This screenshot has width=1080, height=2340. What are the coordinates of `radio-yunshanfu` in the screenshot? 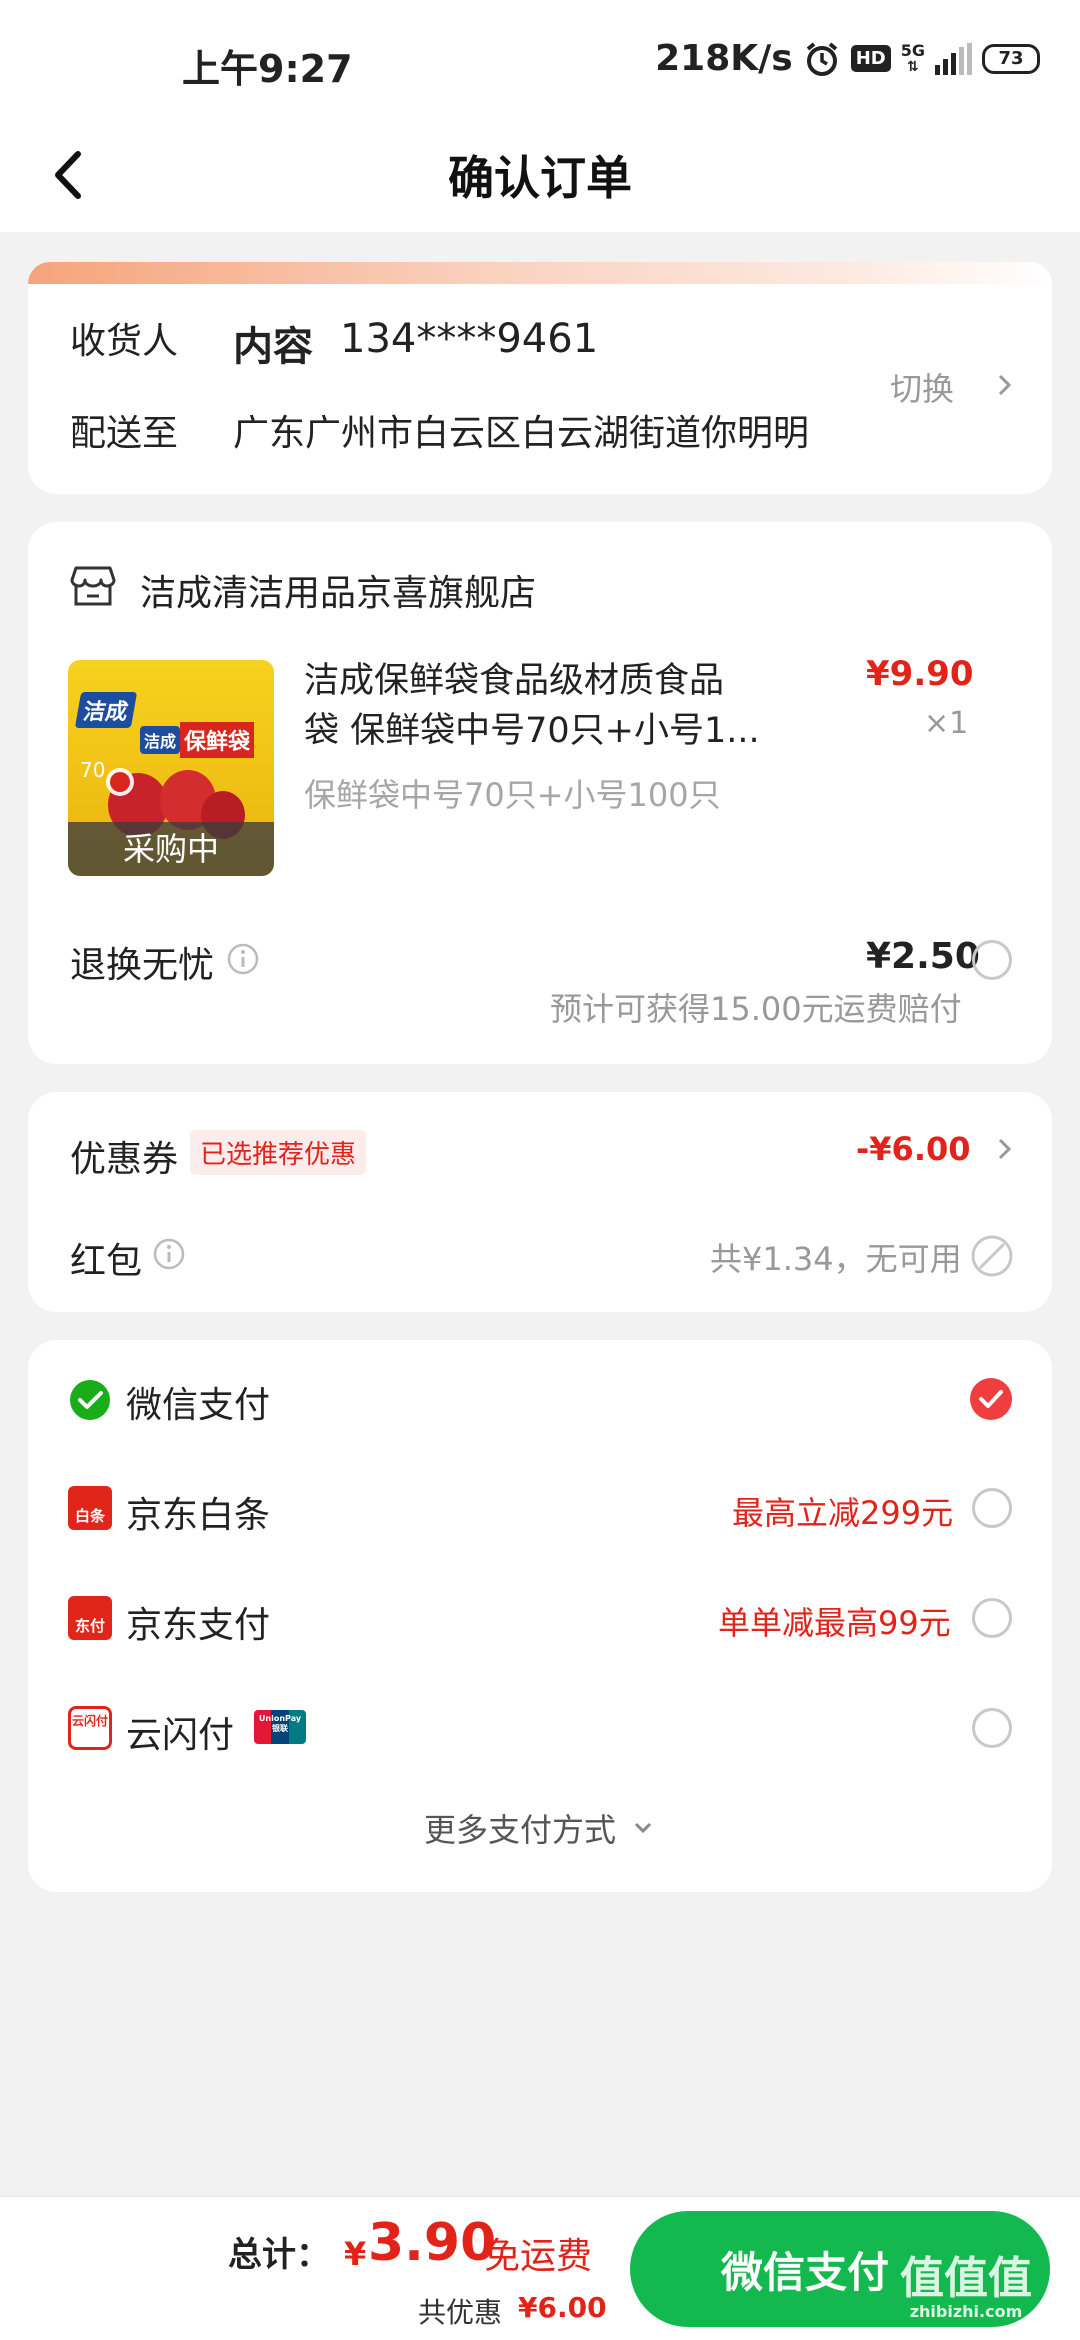 It's located at (992, 1728).